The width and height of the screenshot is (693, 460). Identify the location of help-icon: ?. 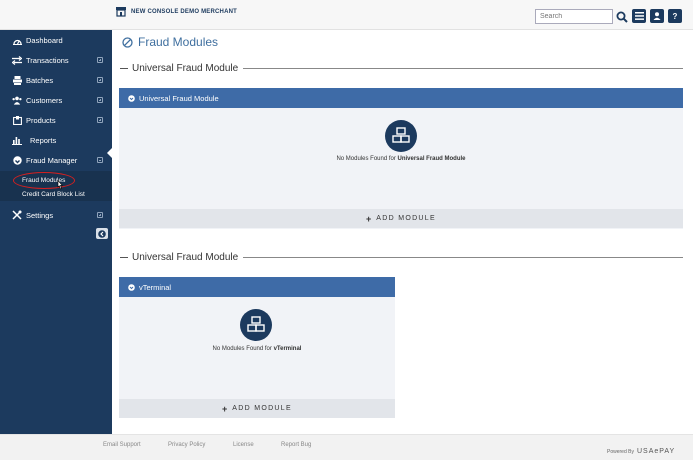
(675, 16).